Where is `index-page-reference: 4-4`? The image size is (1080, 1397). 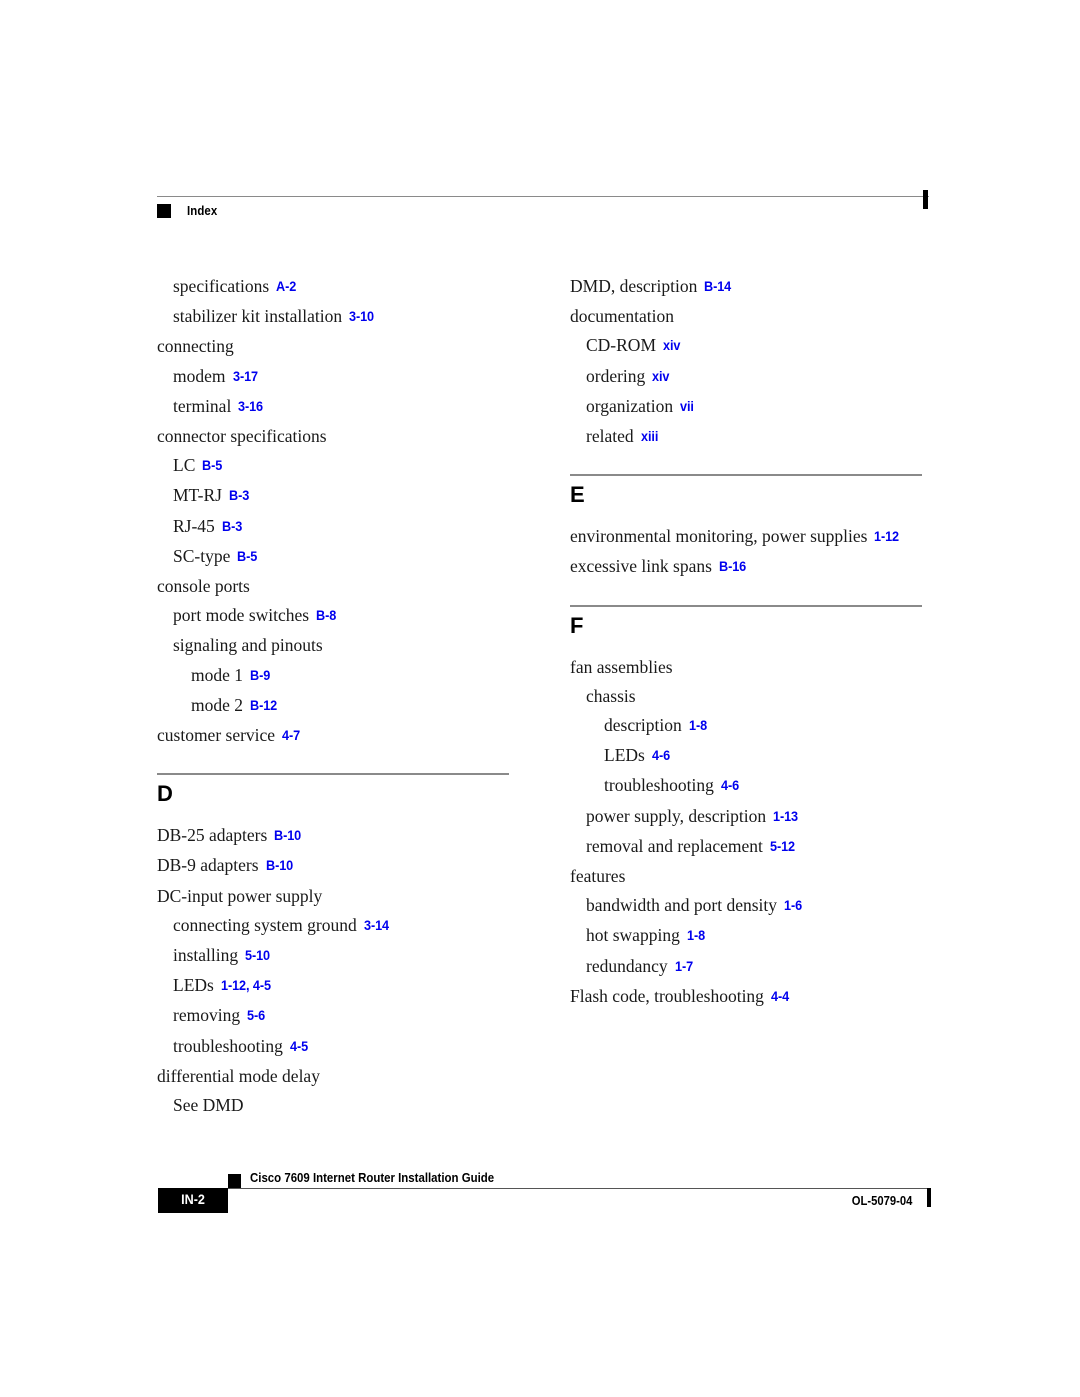
index-page-reference: 4-4 is located at coordinates (780, 996).